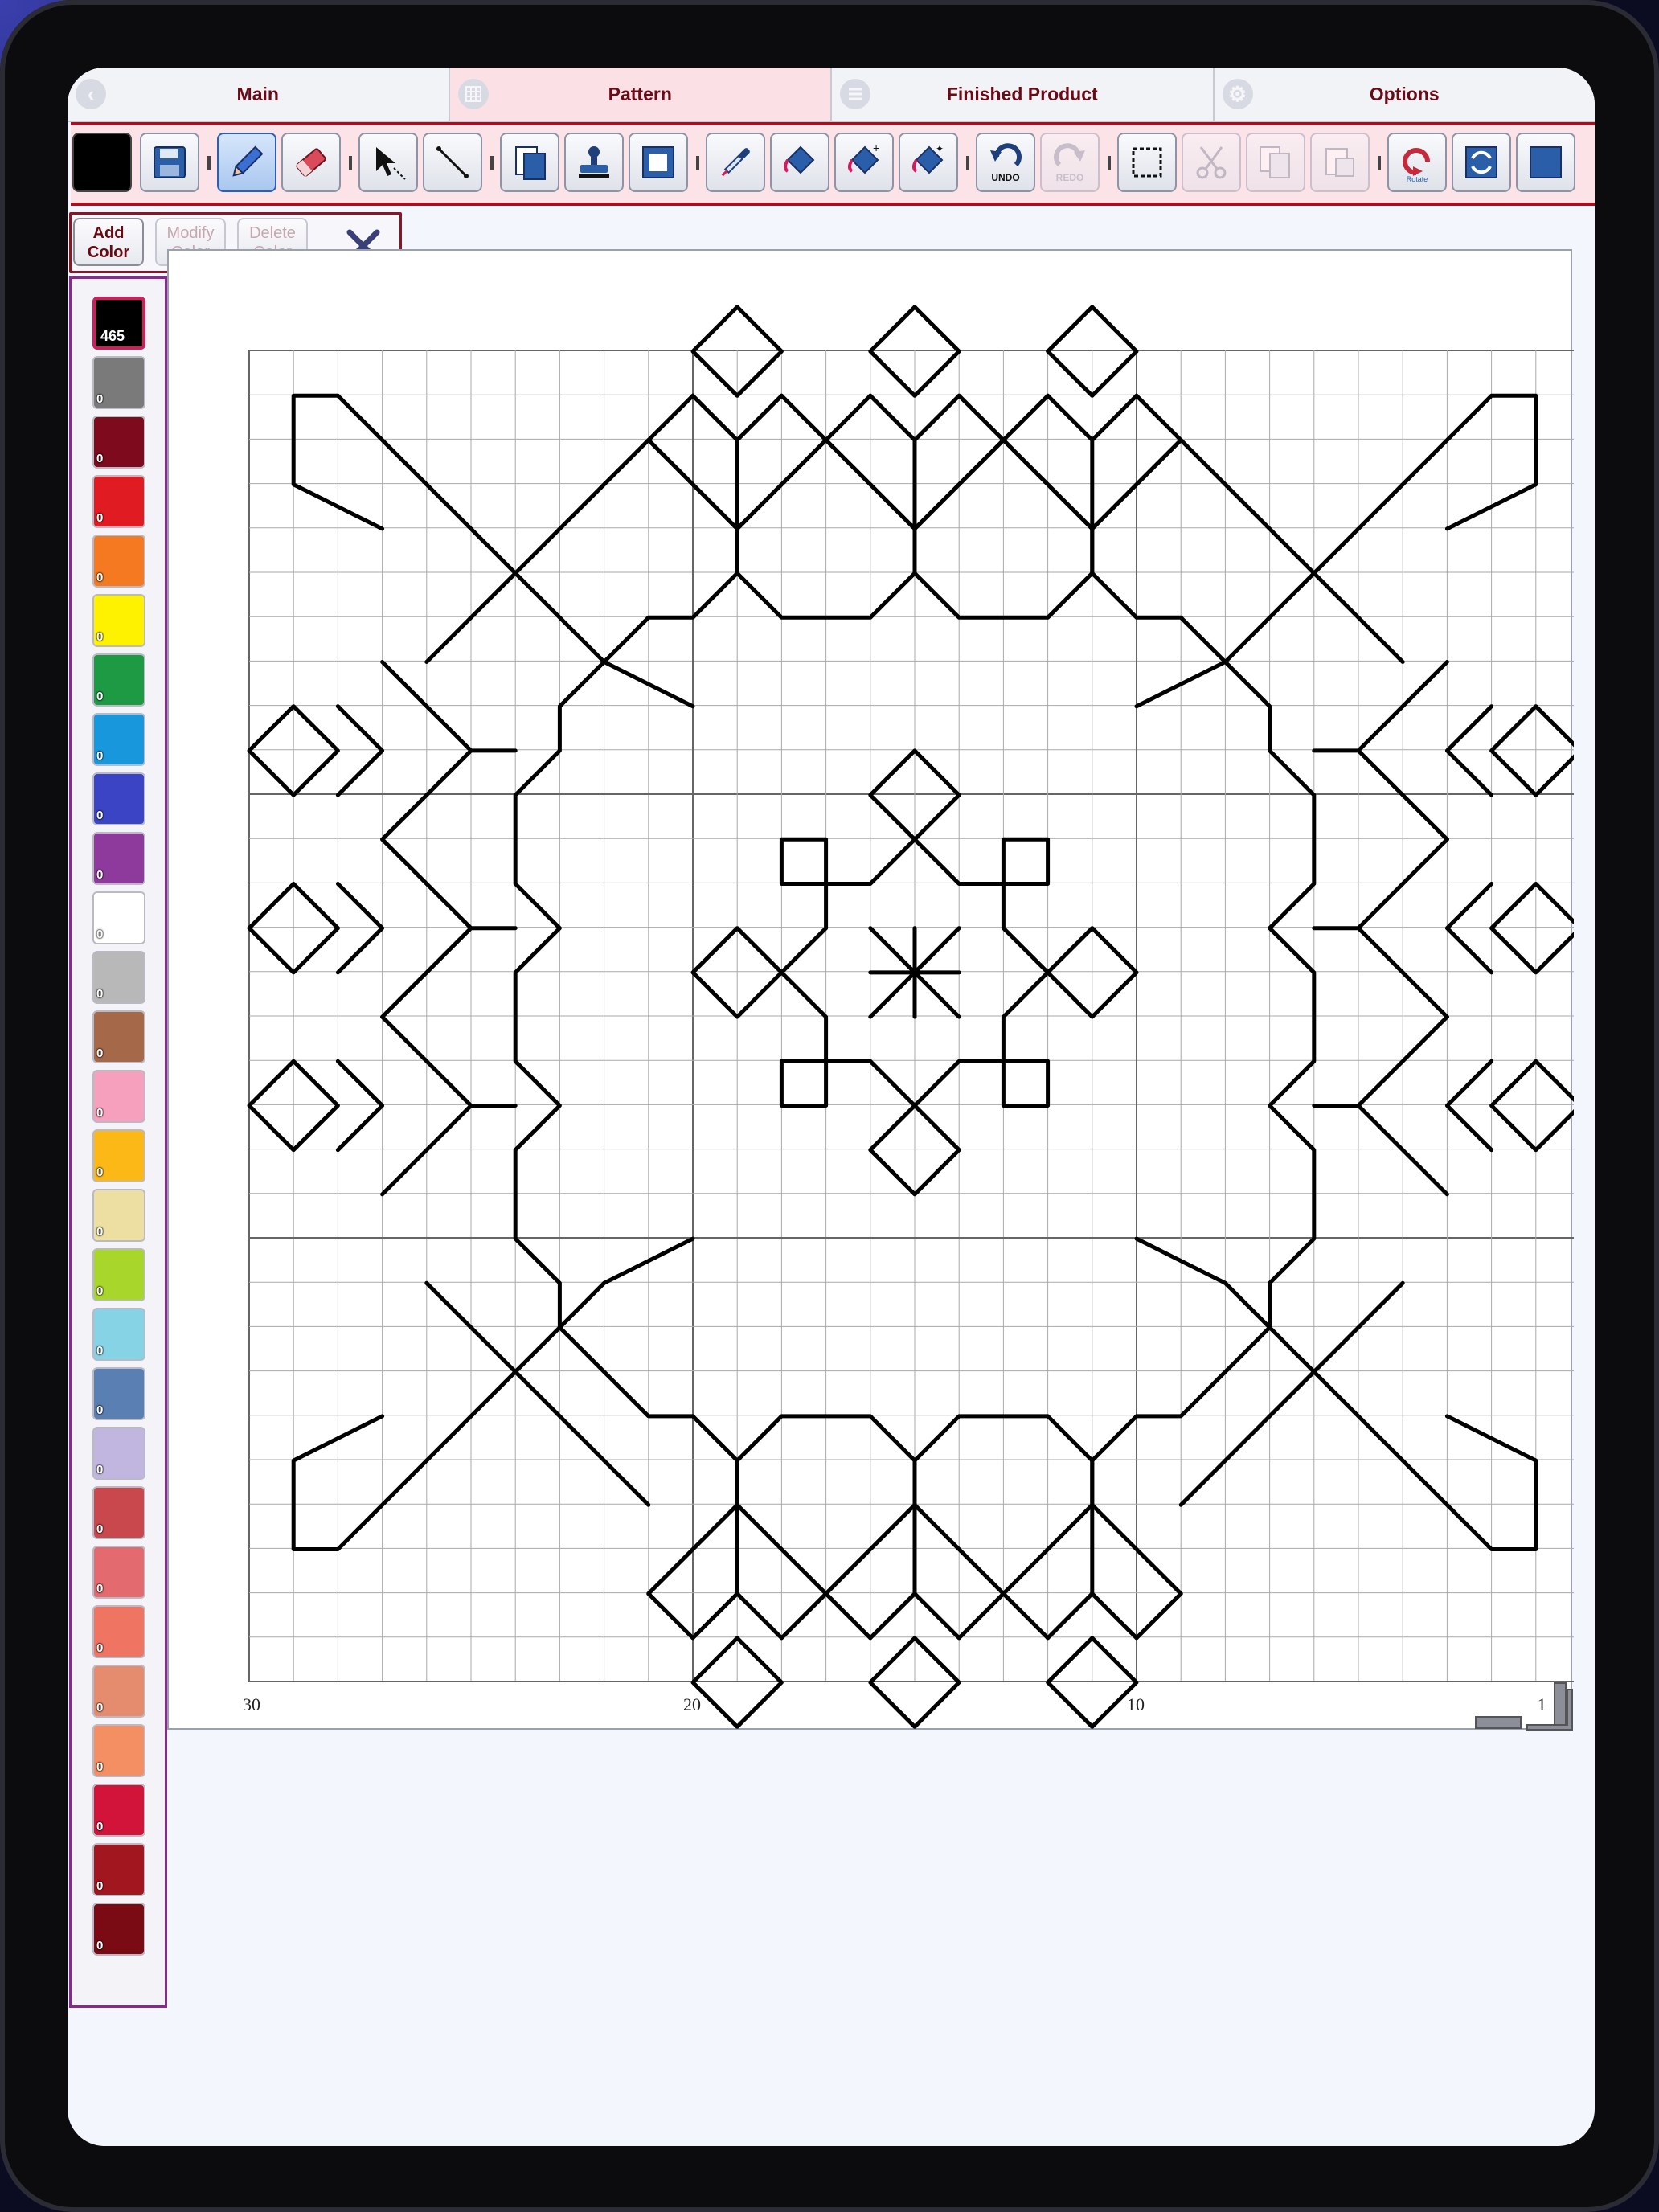 The height and width of the screenshot is (2212, 1659). I want to click on tab-pattern-label: Pattern, so click(640, 93).